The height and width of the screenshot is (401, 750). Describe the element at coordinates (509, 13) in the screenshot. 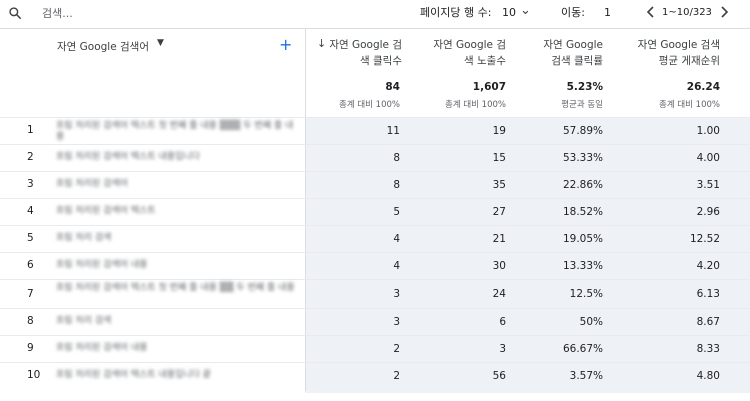

I see `rows-per-page-select: 10` at that location.